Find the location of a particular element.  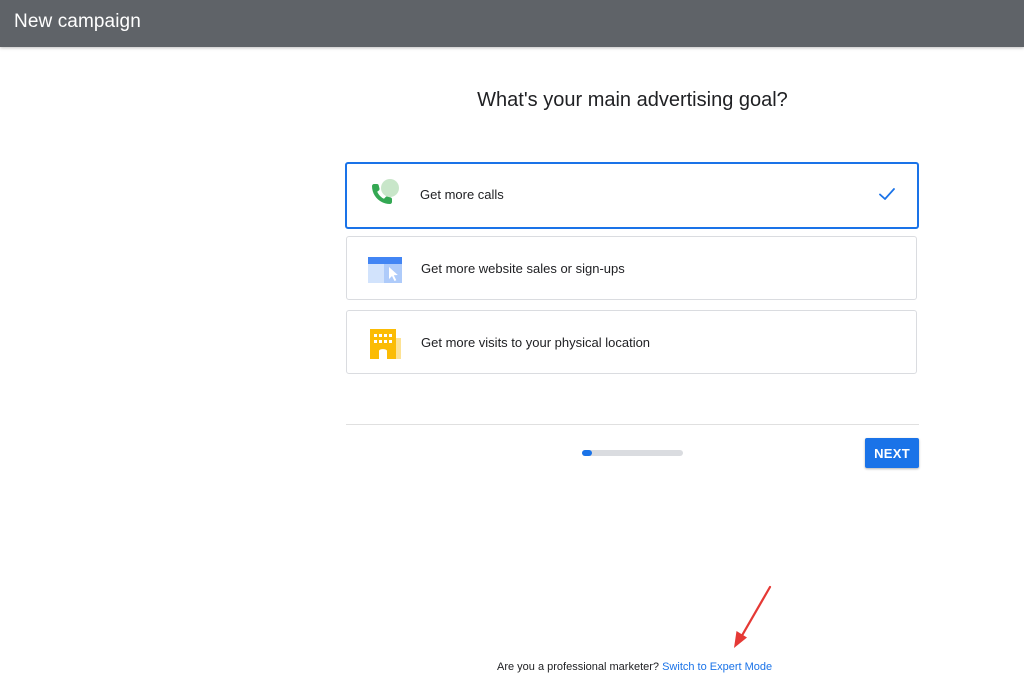

section-divider is located at coordinates (632, 424).